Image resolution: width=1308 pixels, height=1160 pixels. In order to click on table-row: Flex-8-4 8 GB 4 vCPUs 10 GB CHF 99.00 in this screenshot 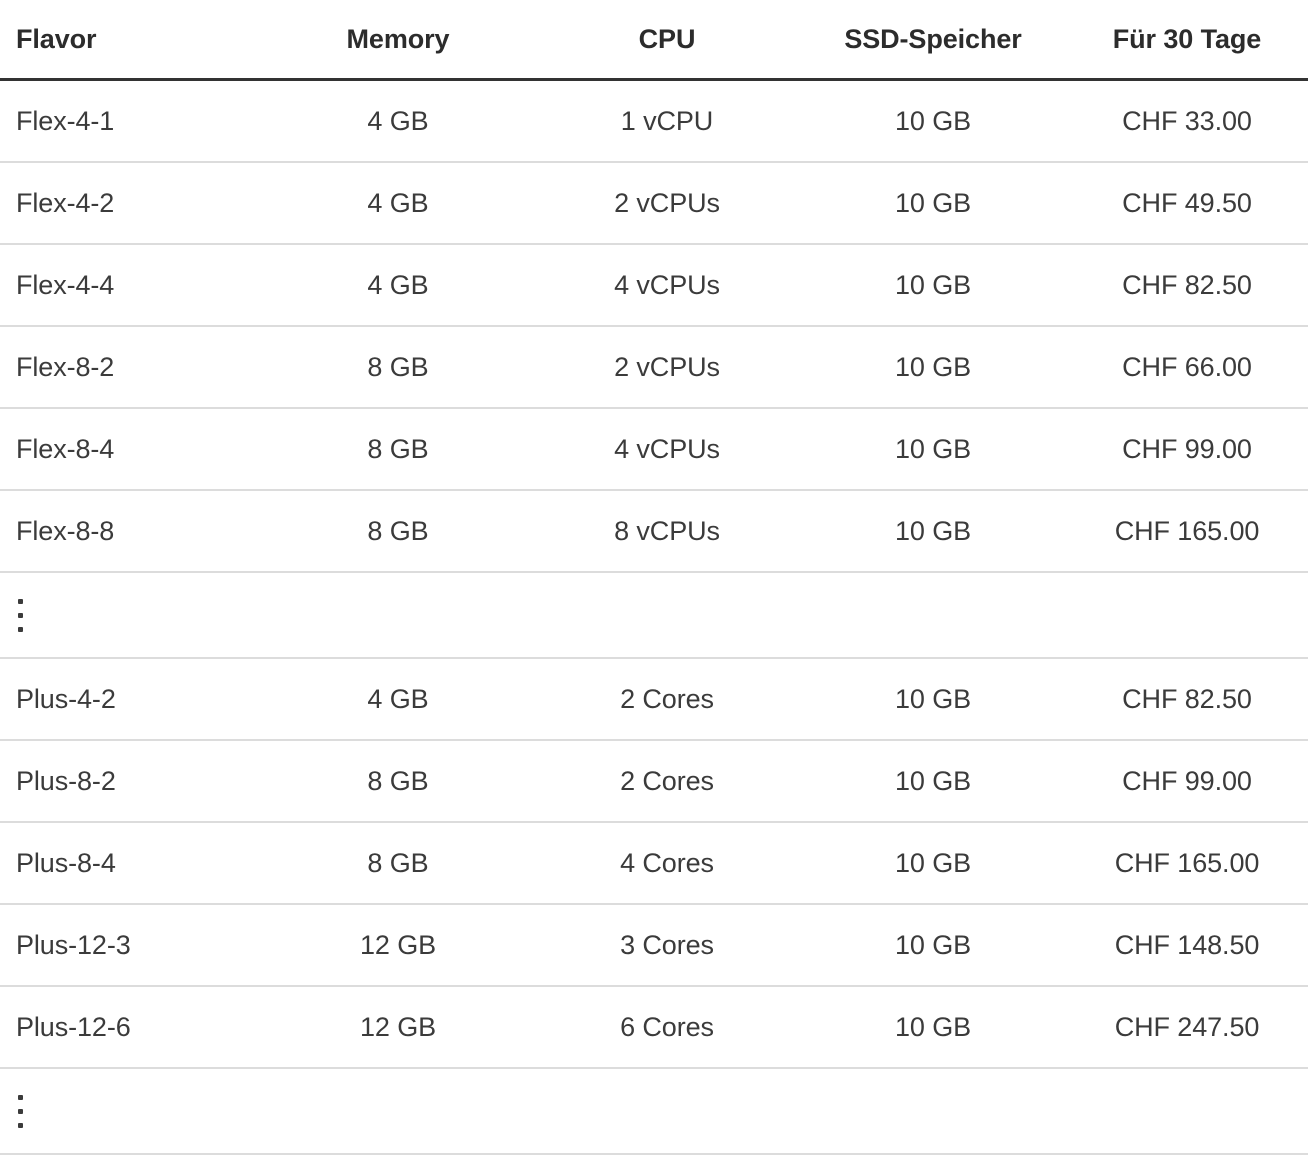, I will do `click(654, 449)`.